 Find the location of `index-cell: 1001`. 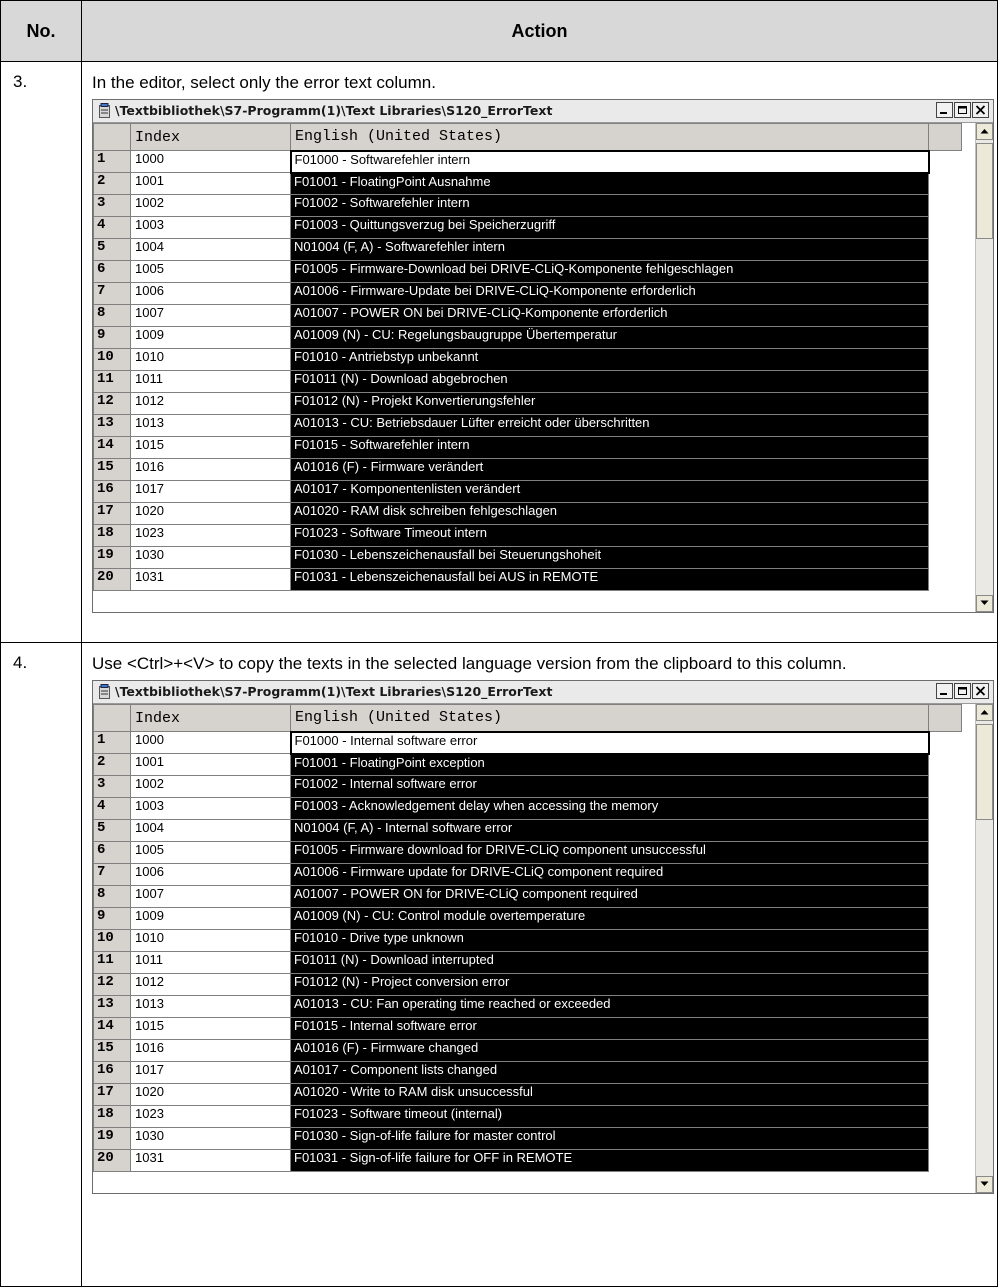

index-cell: 1001 is located at coordinates (210, 764).